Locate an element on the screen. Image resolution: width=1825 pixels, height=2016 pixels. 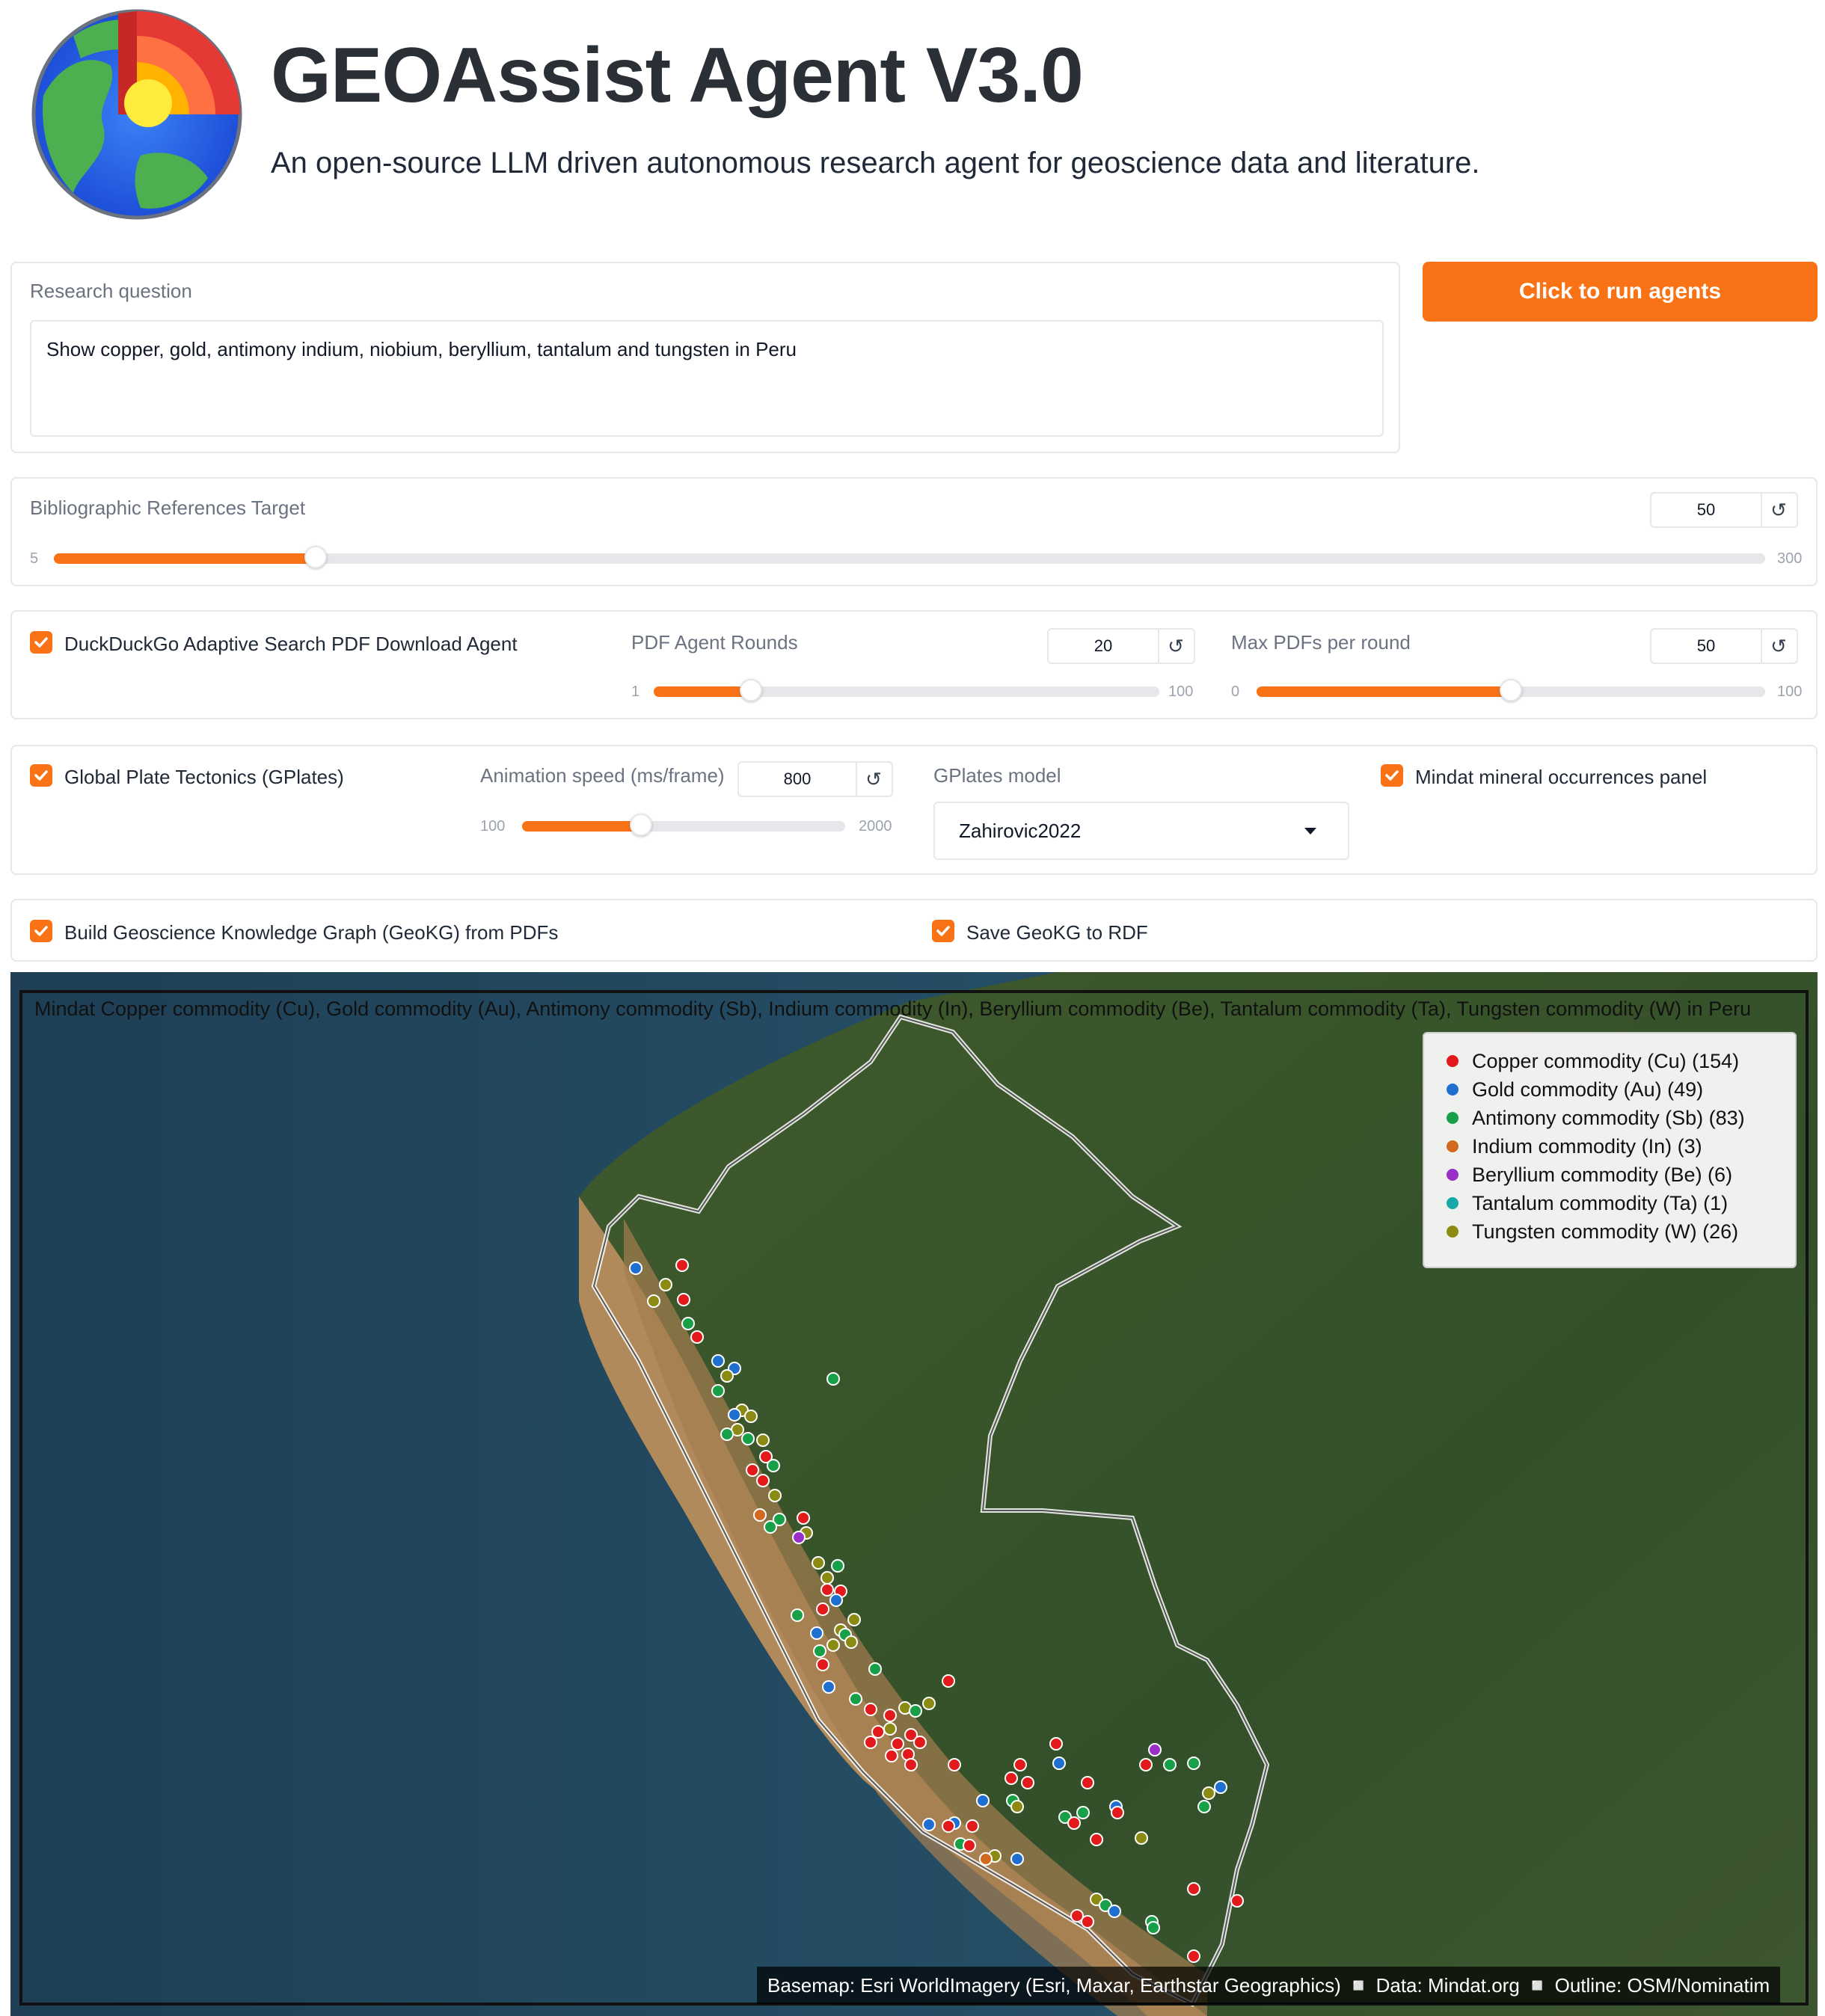
animation-speed-input: 800 is located at coordinates (798, 779).